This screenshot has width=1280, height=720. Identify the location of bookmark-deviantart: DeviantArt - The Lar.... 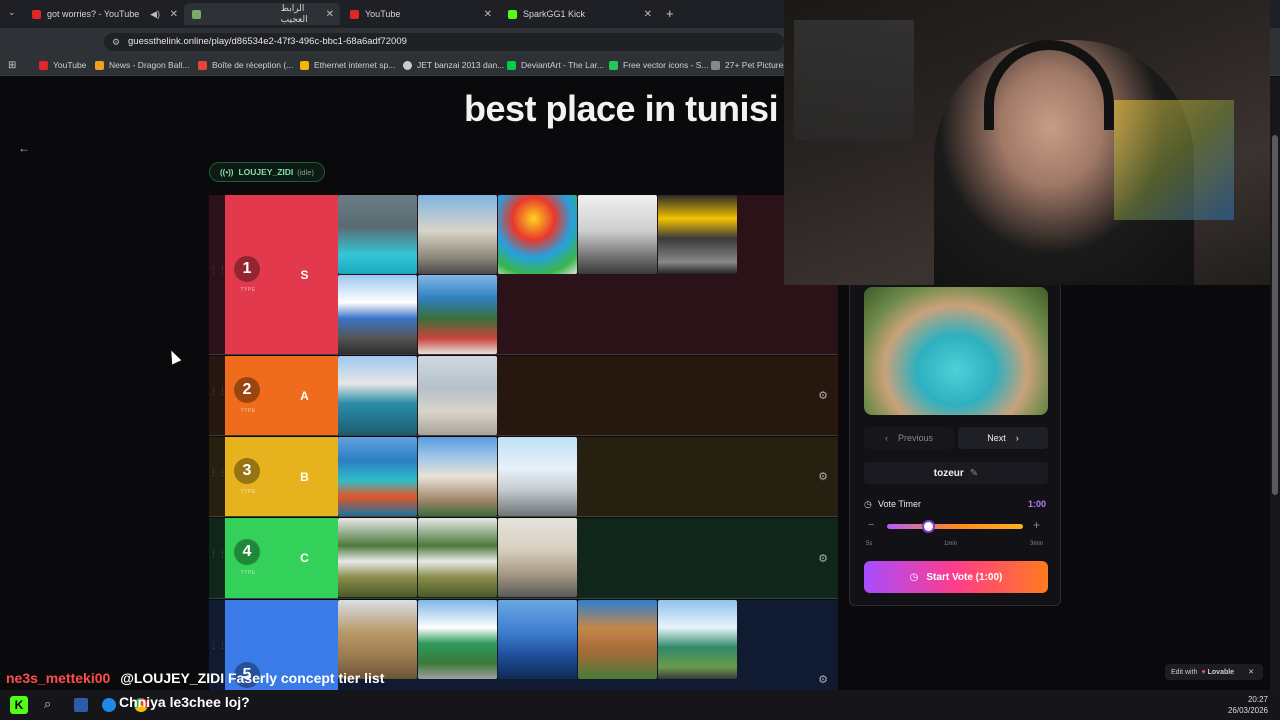
(555, 65).